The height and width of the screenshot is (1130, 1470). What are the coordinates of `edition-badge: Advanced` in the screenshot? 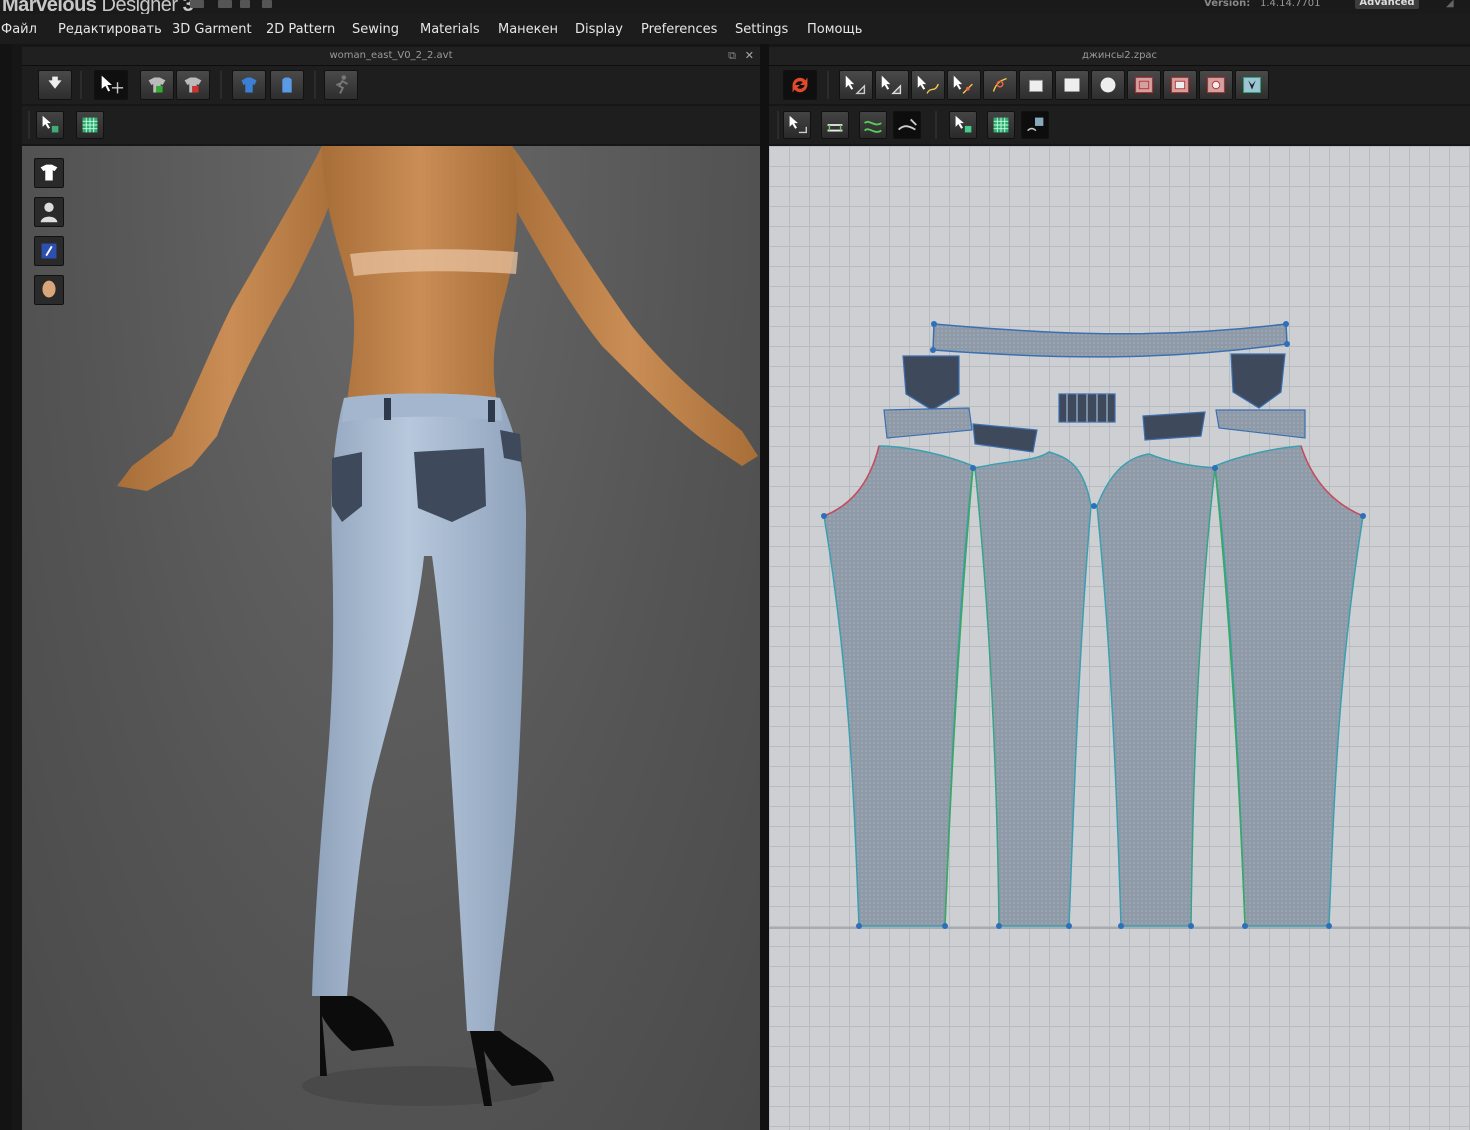 It's located at (1387, 4).